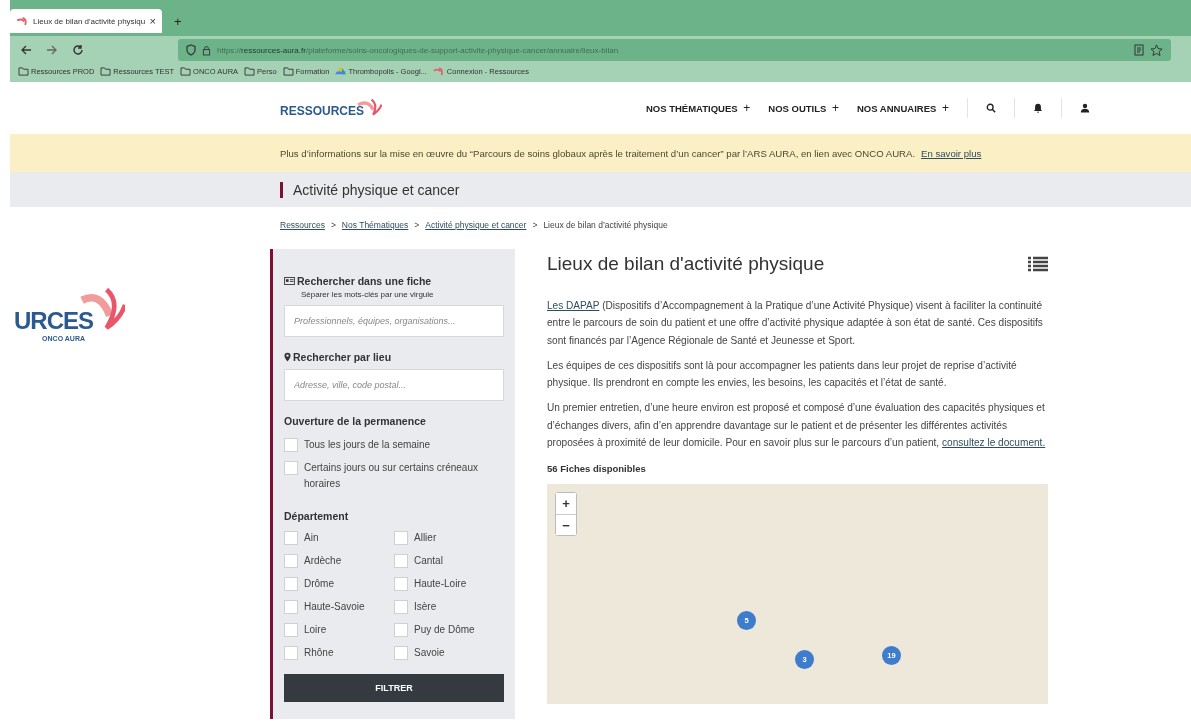 This screenshot has height=728, width=1191. What do you see at coordinates (1085, 108) in the screenshot?
I see `user-icon` at bounding box center [1085, 108].